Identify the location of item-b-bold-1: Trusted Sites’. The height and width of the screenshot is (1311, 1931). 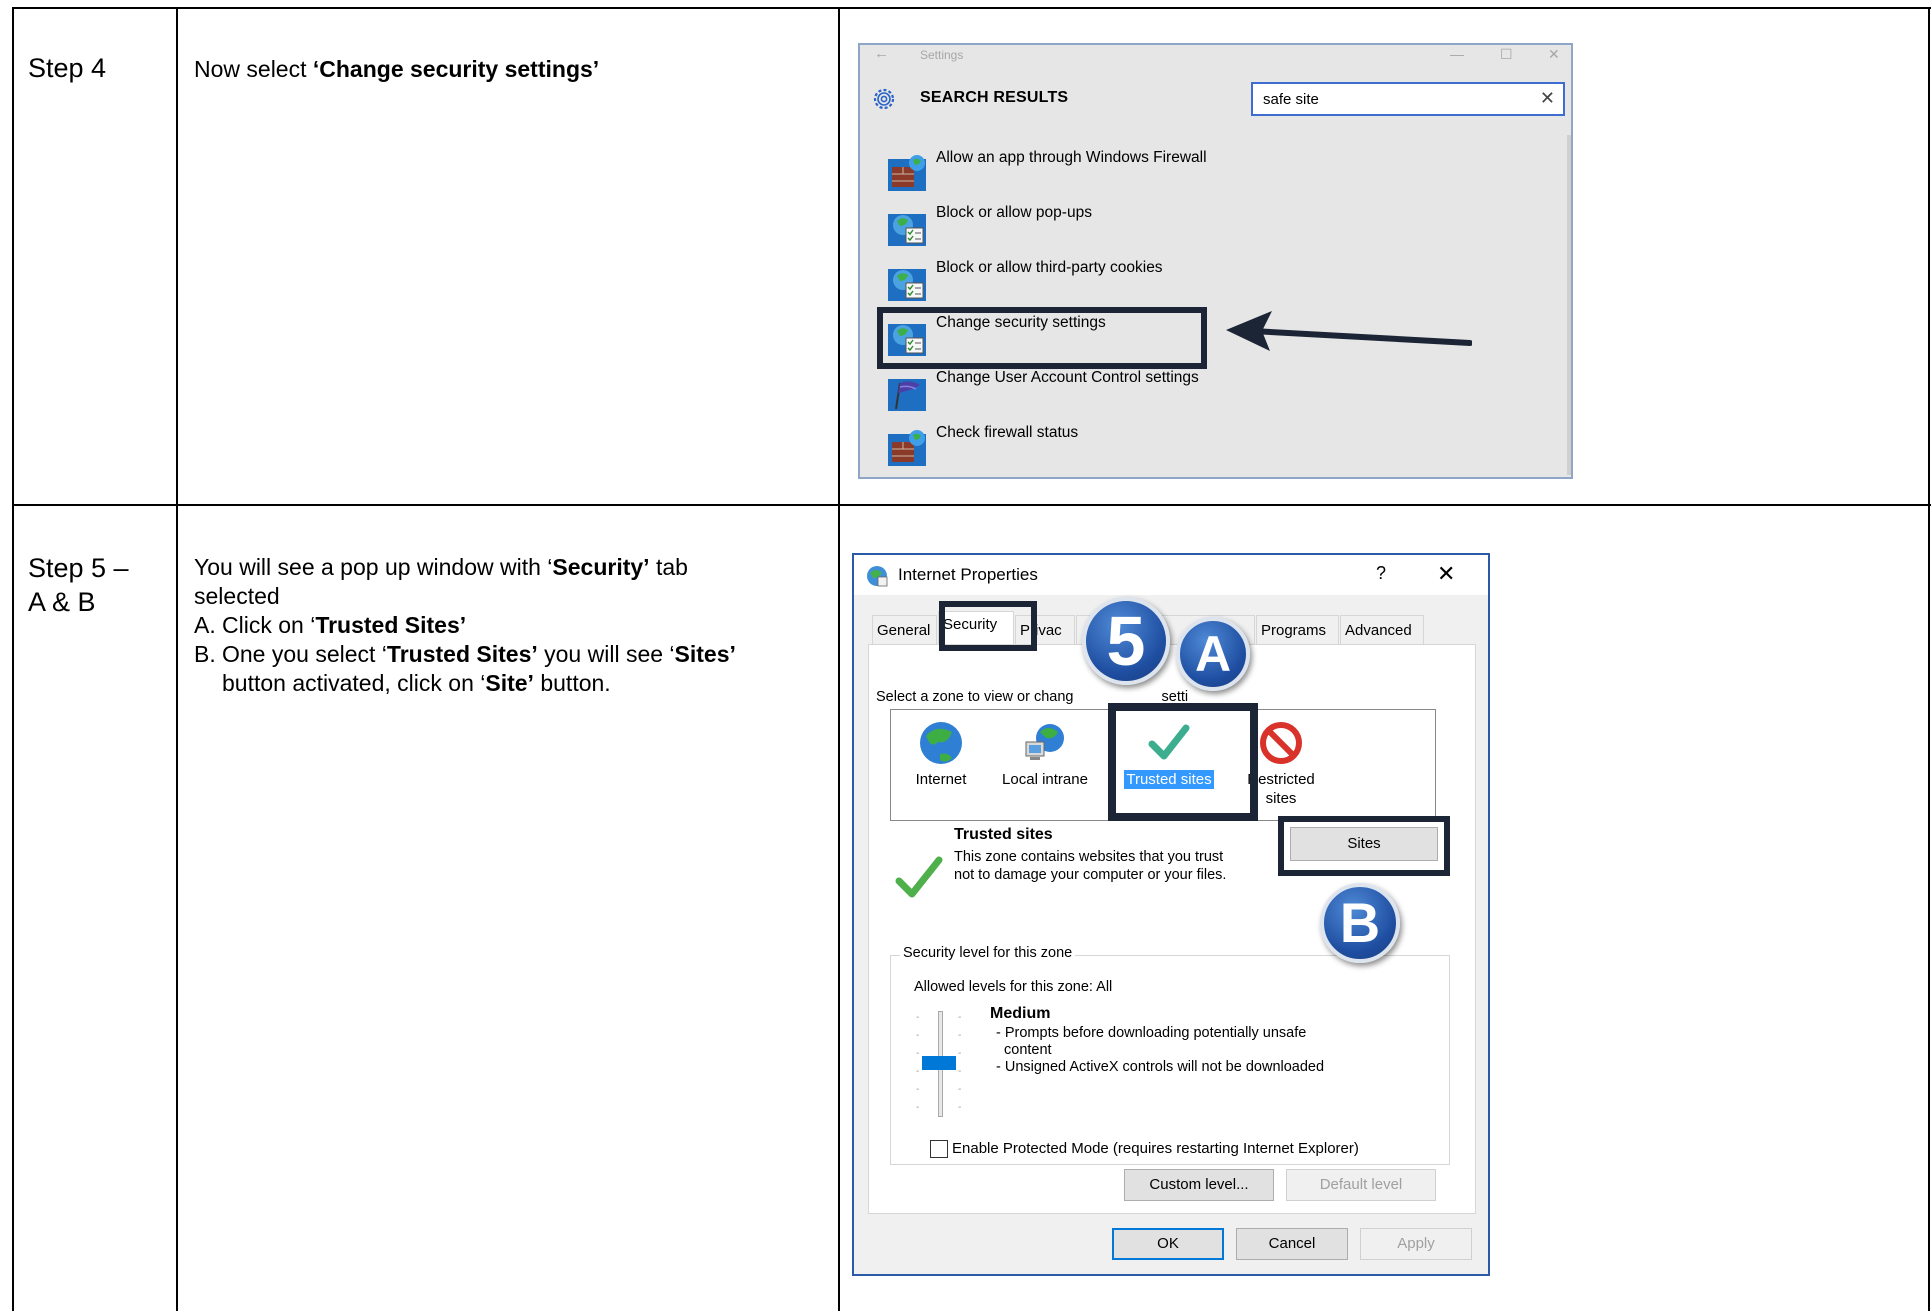
(462, 654).